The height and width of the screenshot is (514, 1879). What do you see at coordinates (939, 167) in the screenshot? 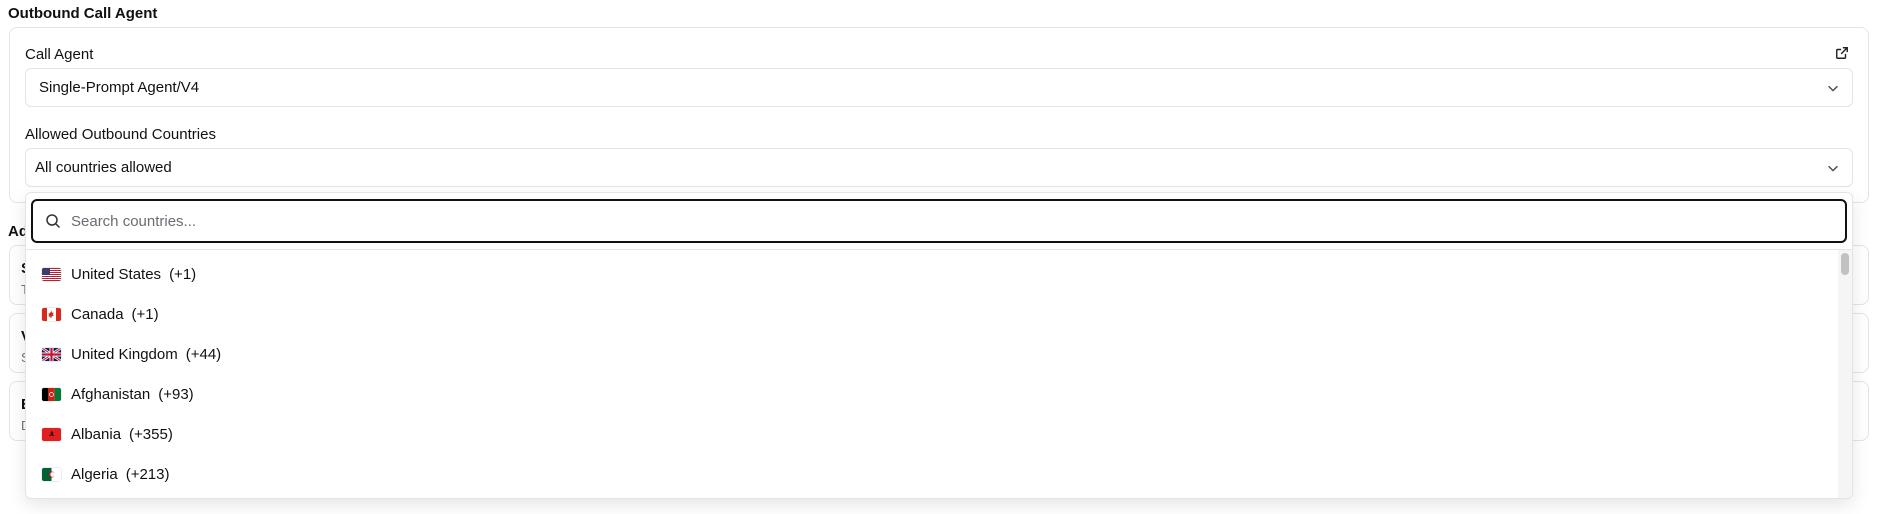
I see `allowed-countries-select: All countries allowed` at bounding box center [939, 167].